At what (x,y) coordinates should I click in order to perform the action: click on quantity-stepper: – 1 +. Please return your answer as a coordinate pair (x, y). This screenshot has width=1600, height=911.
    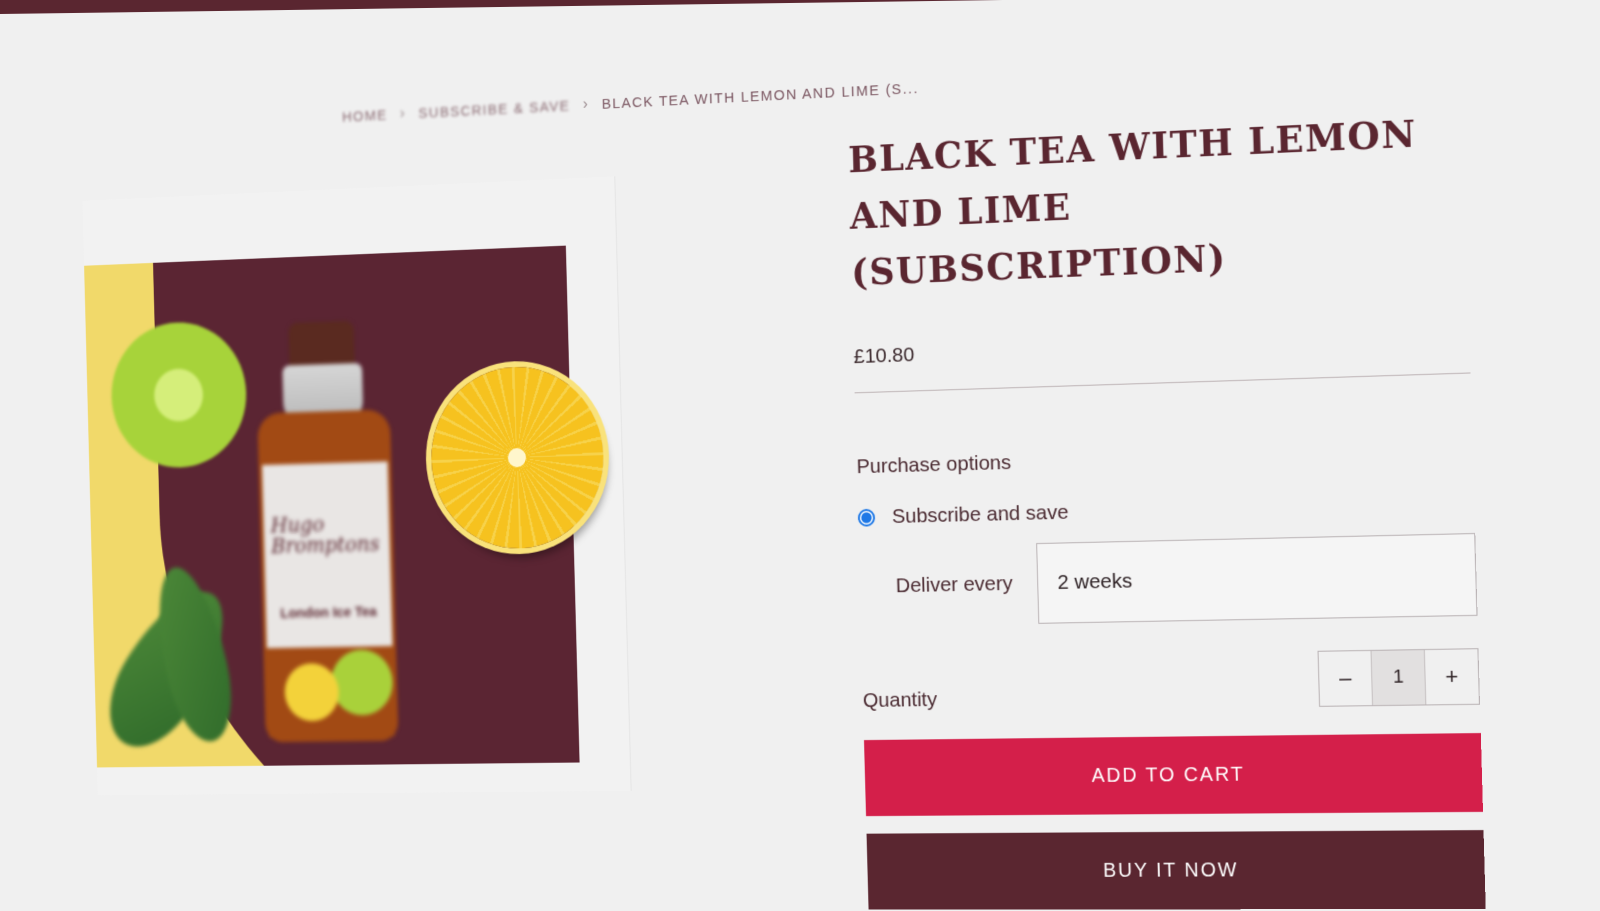
    Looking at the image, I should click on (1399, 677).